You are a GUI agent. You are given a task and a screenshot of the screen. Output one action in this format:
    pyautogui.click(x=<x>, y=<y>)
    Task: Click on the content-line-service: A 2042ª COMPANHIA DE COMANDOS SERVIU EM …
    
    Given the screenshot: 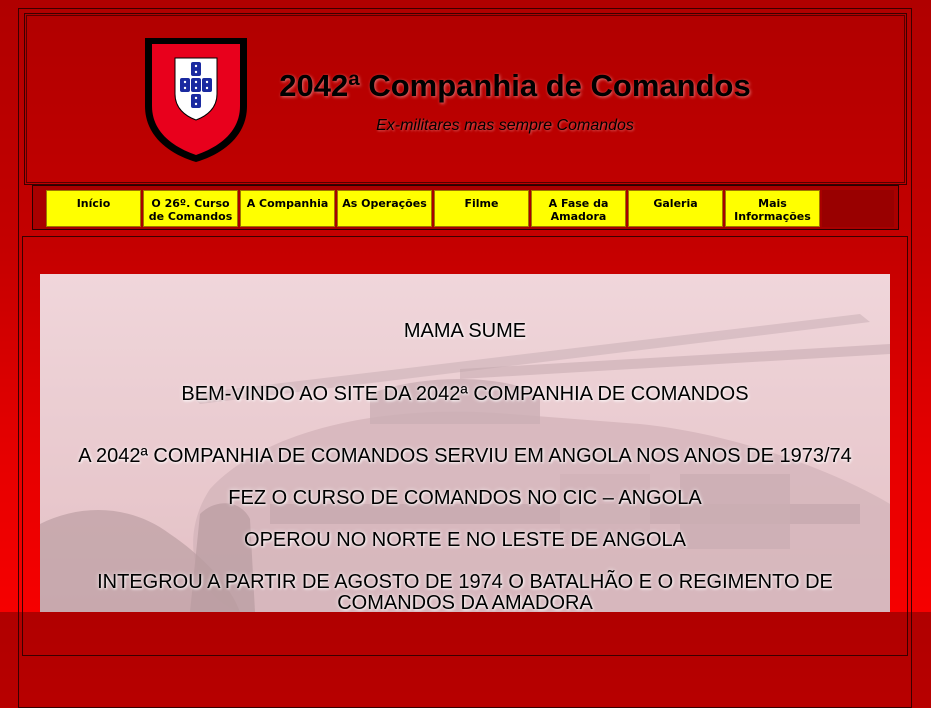 What is the action you would take?
    pyautogui.click(x=465, y=456)
    